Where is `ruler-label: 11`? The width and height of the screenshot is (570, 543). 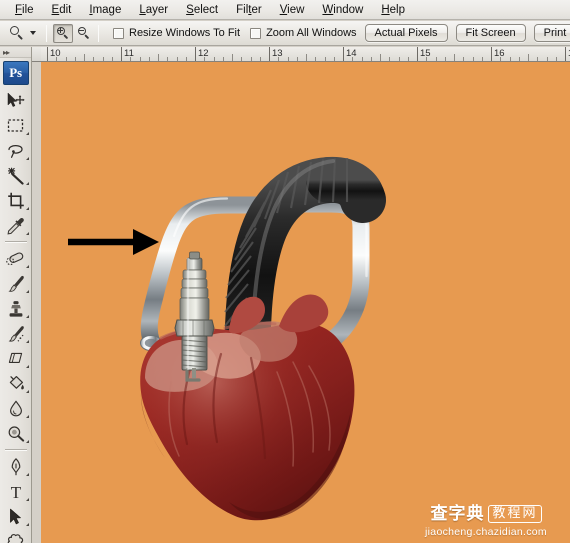
ruler-label: 11 is located at coordinates (129, 53).